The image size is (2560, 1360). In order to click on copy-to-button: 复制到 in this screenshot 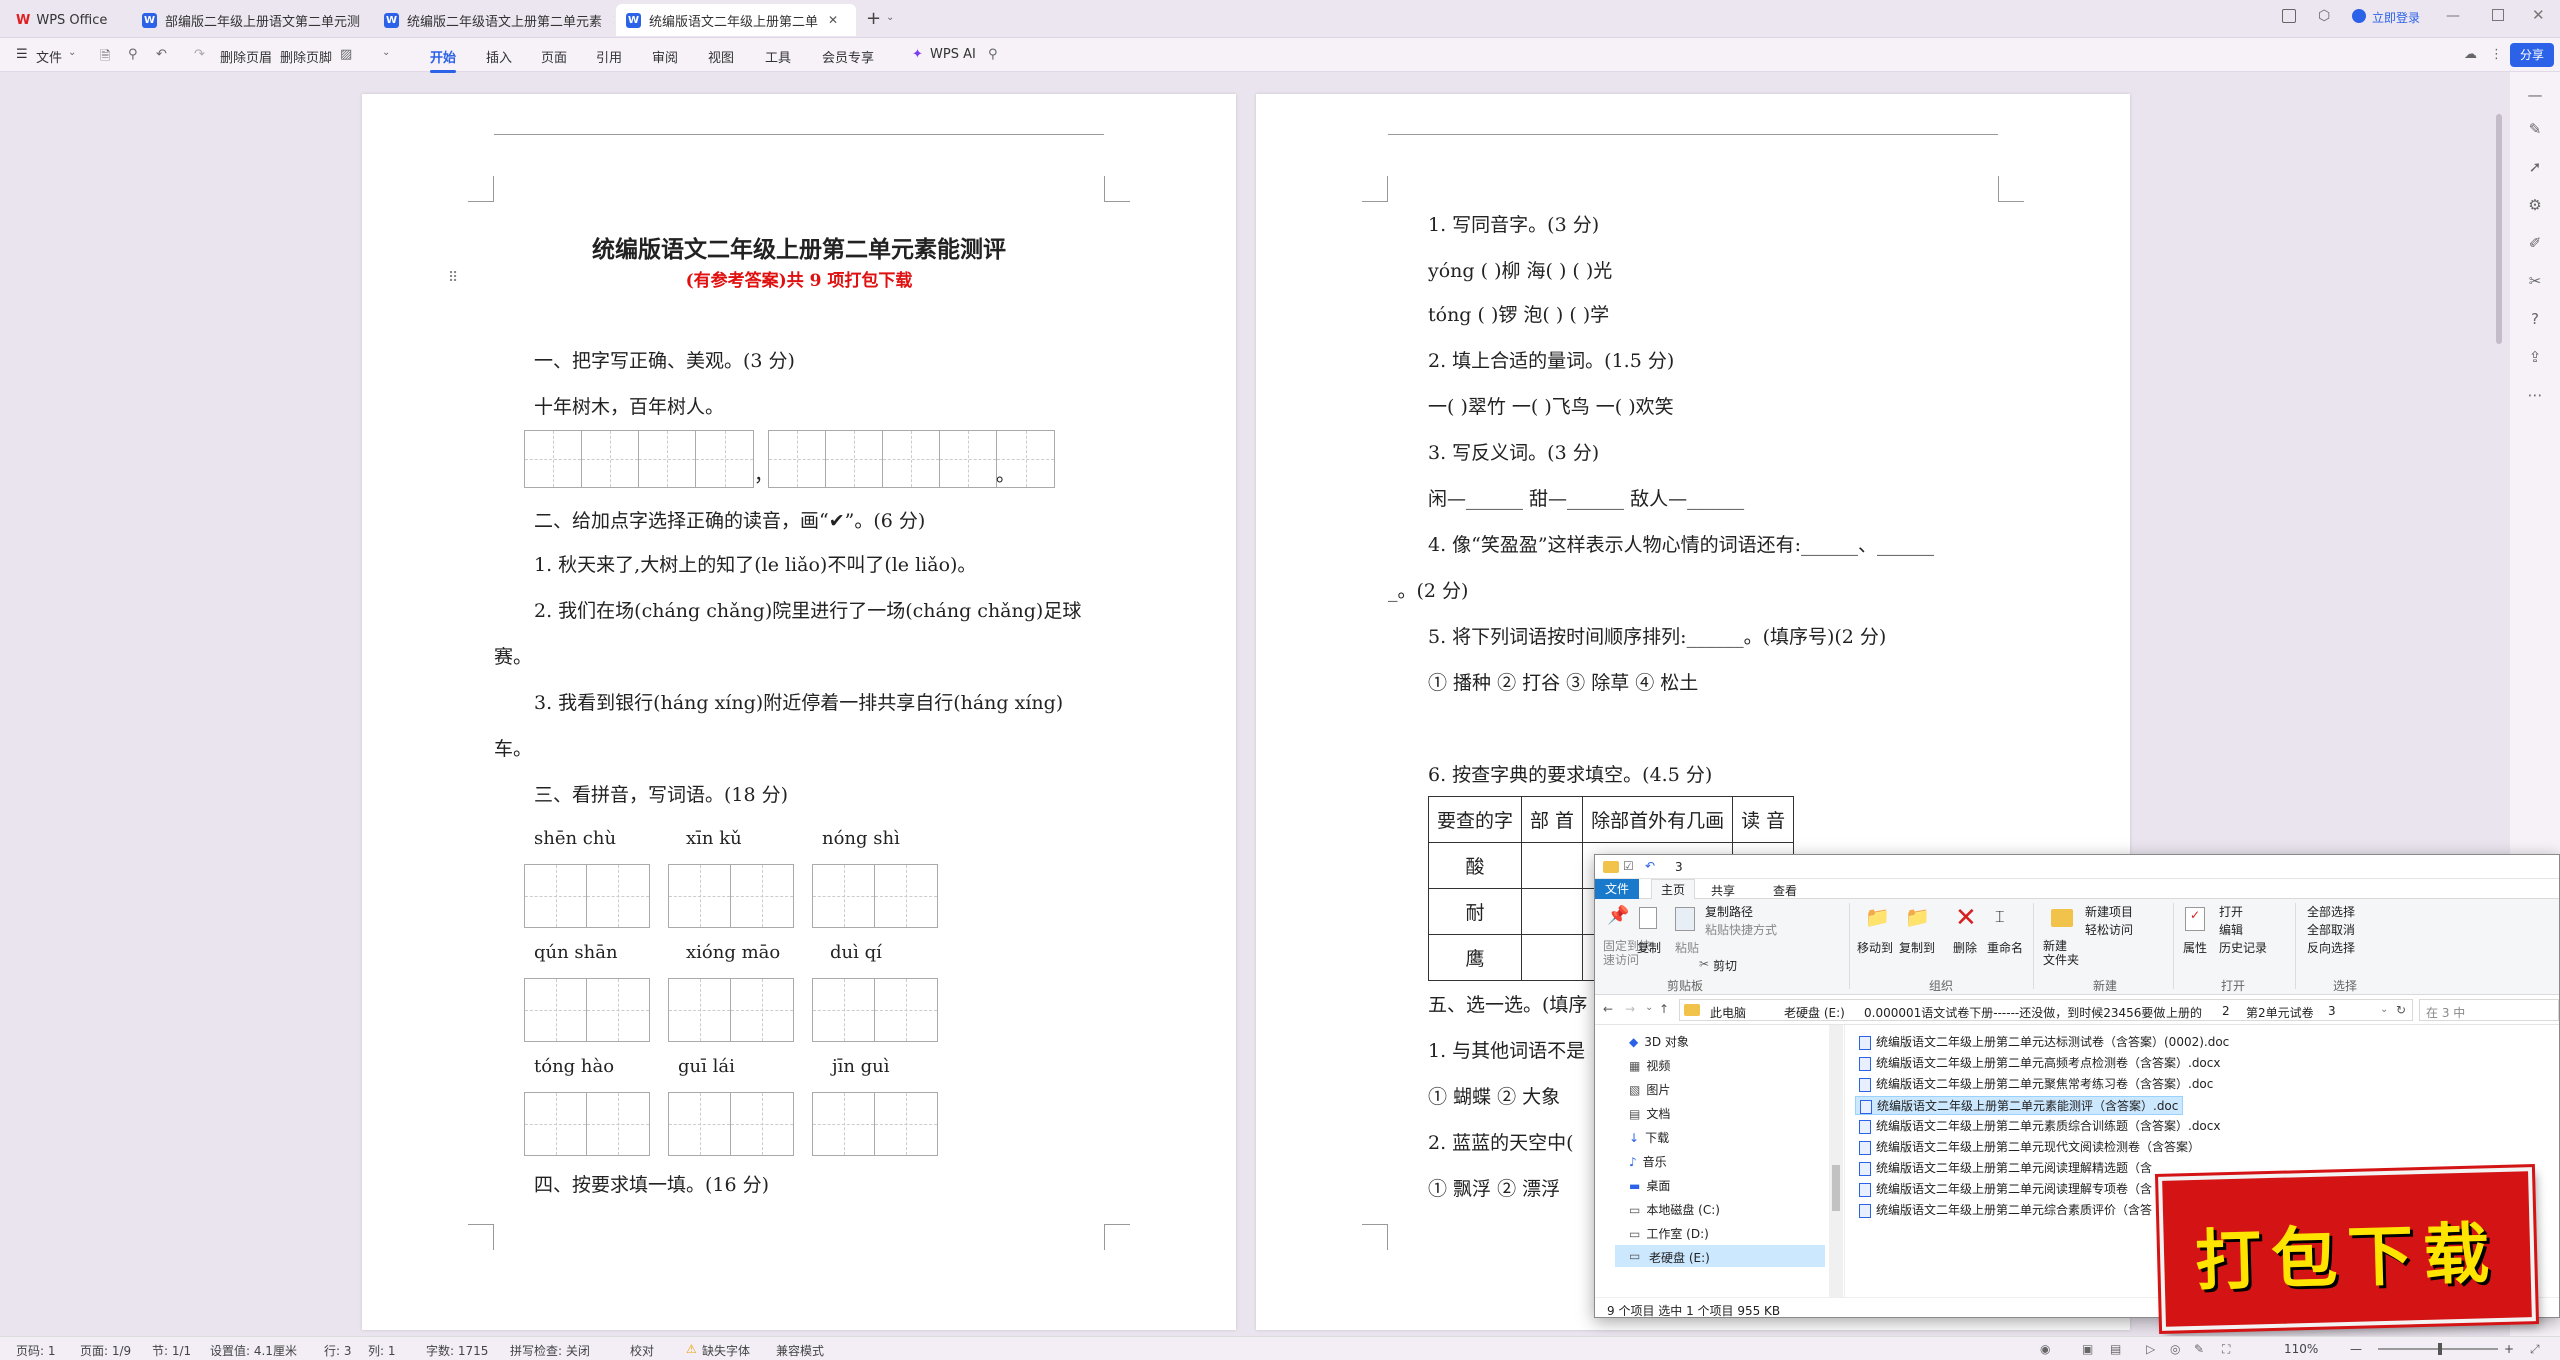, I will do `click(1917, 947)`.